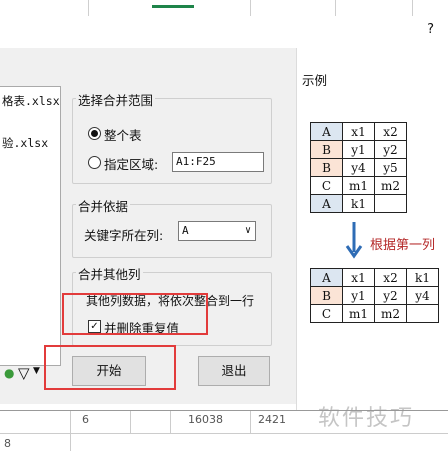 Image resolution: width=448 pixels, height=451 pixels. What do you see at coordinates (315, 80) in the screenshot?
I see `example-title: 示例` at bounding box center [315, 80].